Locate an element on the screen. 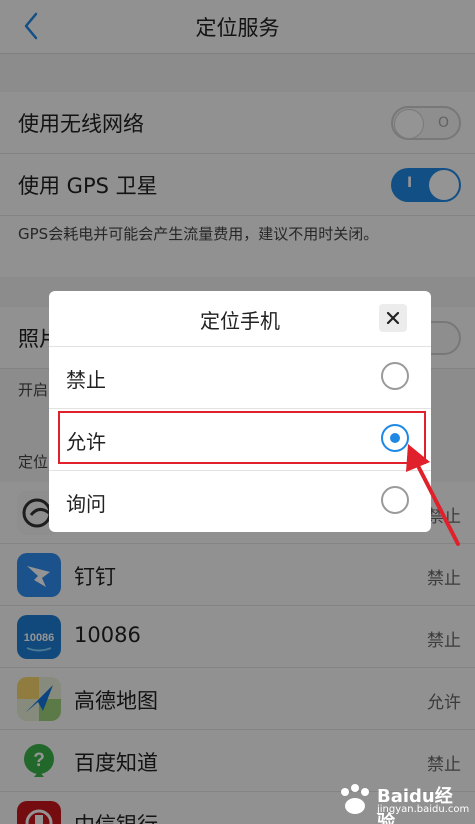 Image resolution: width=475 pixels, height=824 pixels. radio-deny is located at coordinates (395, 376).